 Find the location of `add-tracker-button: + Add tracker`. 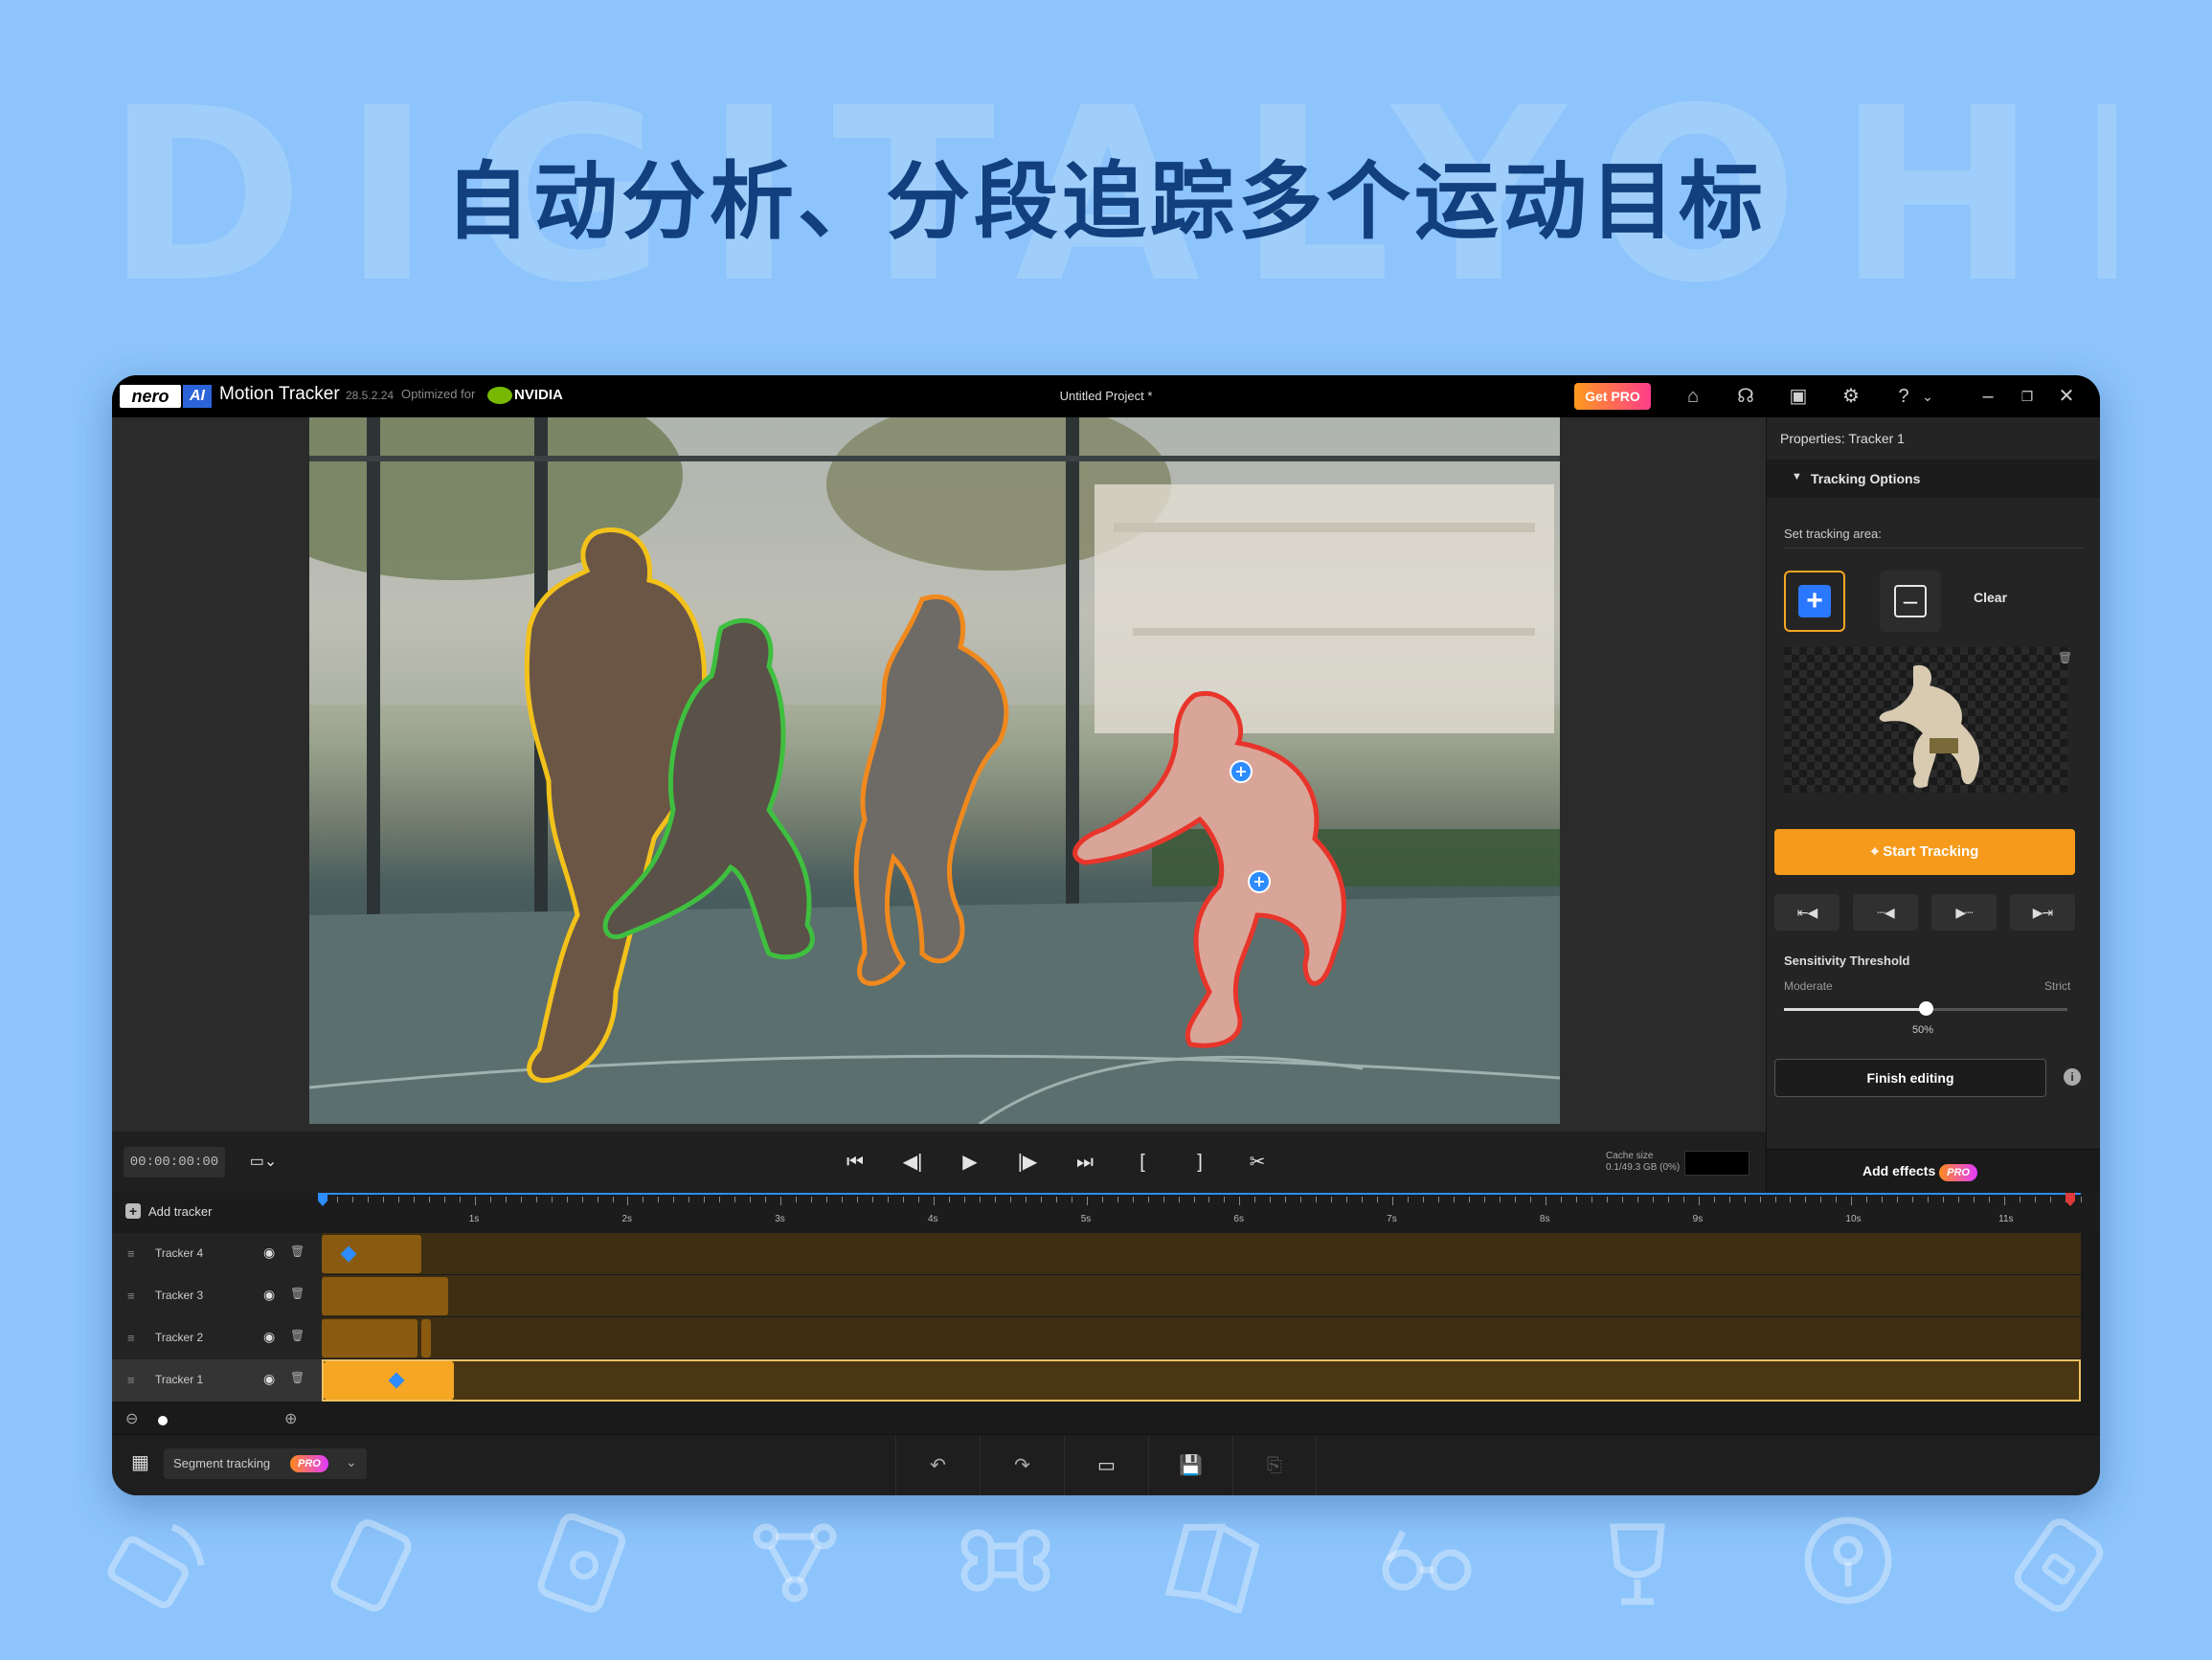

add-tracker-button: + Add tracker is located at coordinates (168, 1211).